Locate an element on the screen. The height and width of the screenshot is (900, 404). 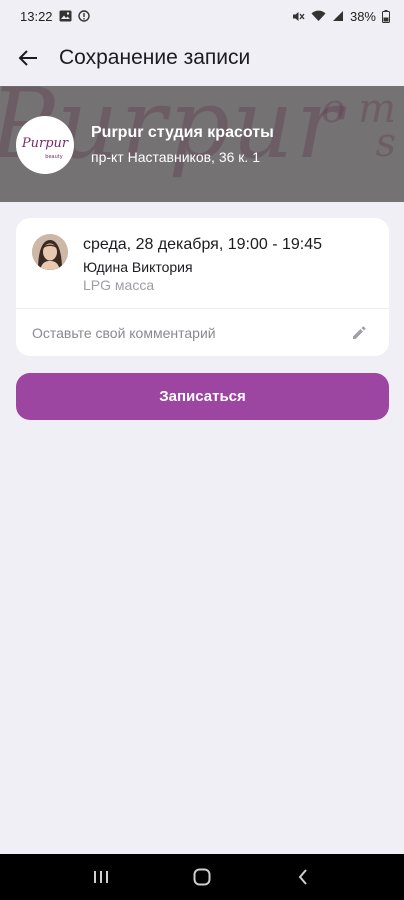
master-avatar is located at coordinates (50, 252).